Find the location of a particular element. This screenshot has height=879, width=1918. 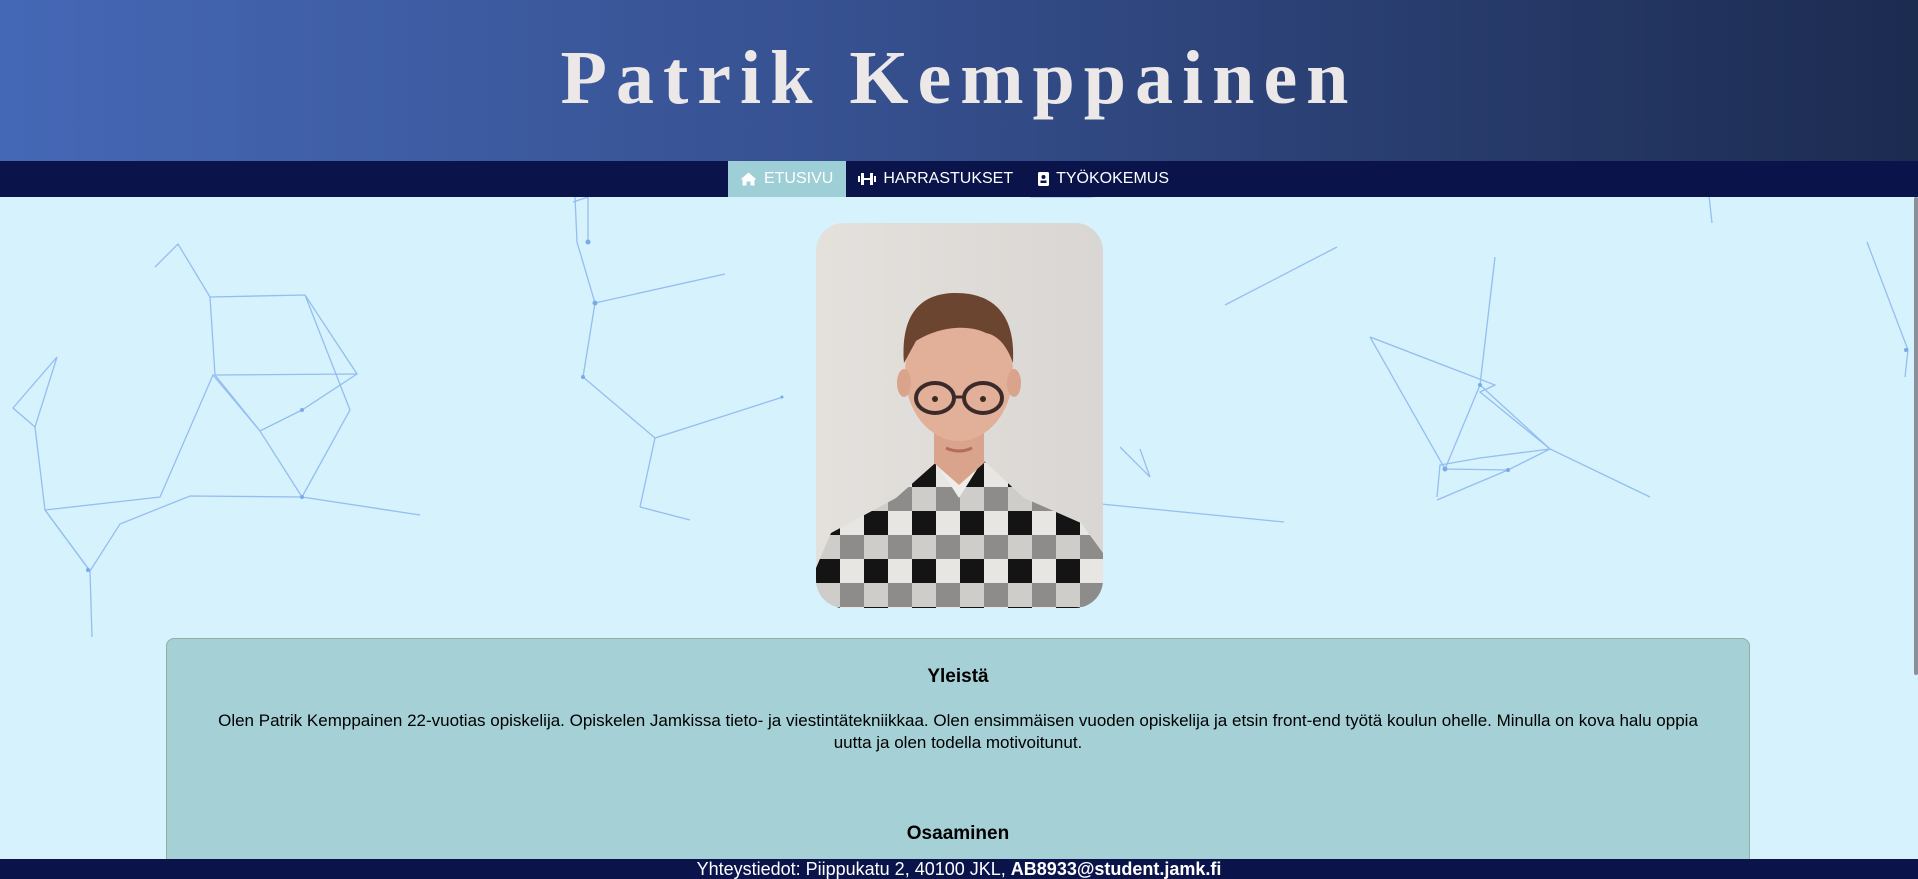

nav-item-harrastukset: HARRASTUKSET is located at coordinates (936, 179).